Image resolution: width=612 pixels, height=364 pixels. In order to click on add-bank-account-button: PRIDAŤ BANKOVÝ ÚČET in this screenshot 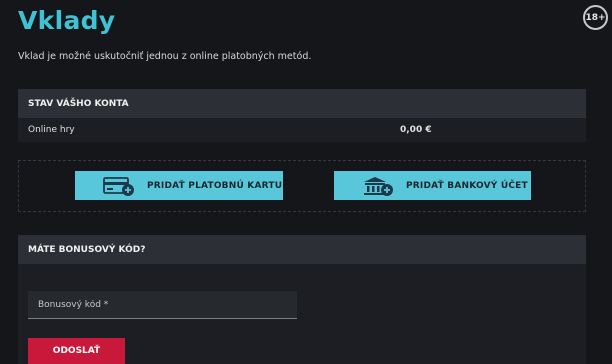, I will do `click(432, 185)`.